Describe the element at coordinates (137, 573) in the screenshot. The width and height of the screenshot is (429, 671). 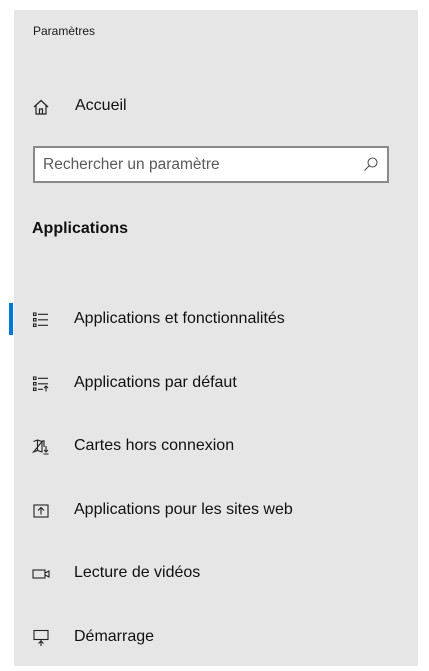
I see `nav-item-label: Lecture de vidéos` at that location.